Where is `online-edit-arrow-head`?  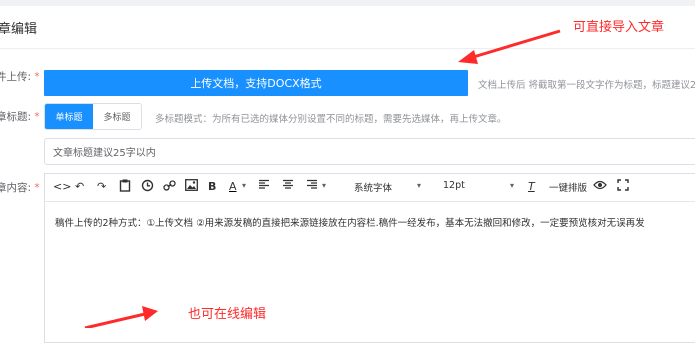
online-edit-arrow-head is located at coordinates (150, 313).